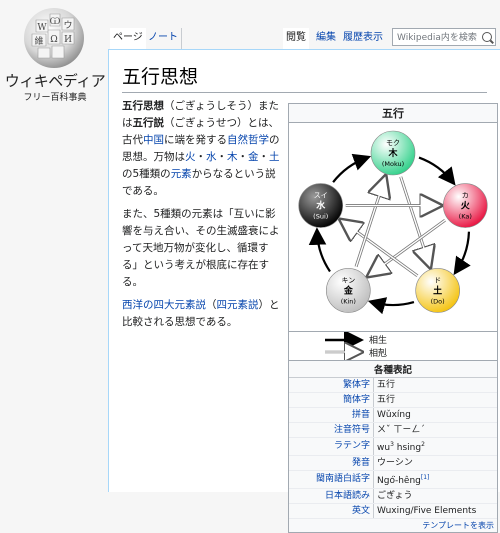 The image size is (500, 533). What do you see at coordinates (202, 314) in the screenshot?
I see `paragraph-3: 西洋の四大元素説（四元素説）と比較される思想である。` at bounding box center [202, 314].